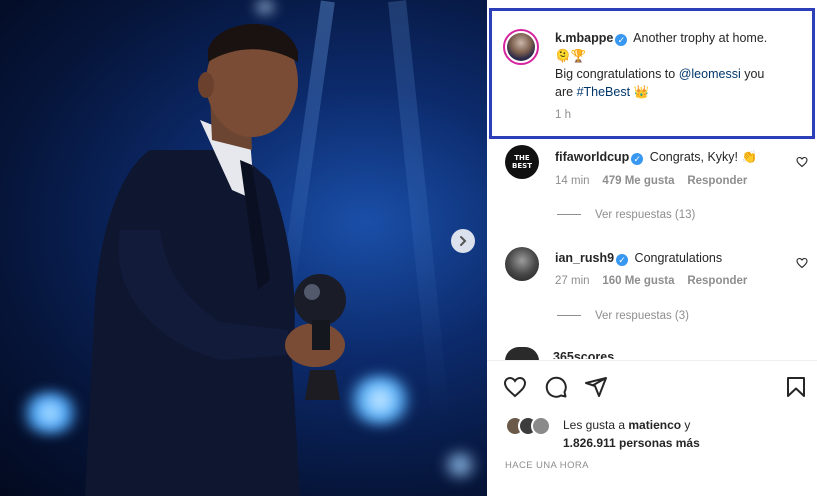  I want to click on carousel-next-button, so click(463, 241).